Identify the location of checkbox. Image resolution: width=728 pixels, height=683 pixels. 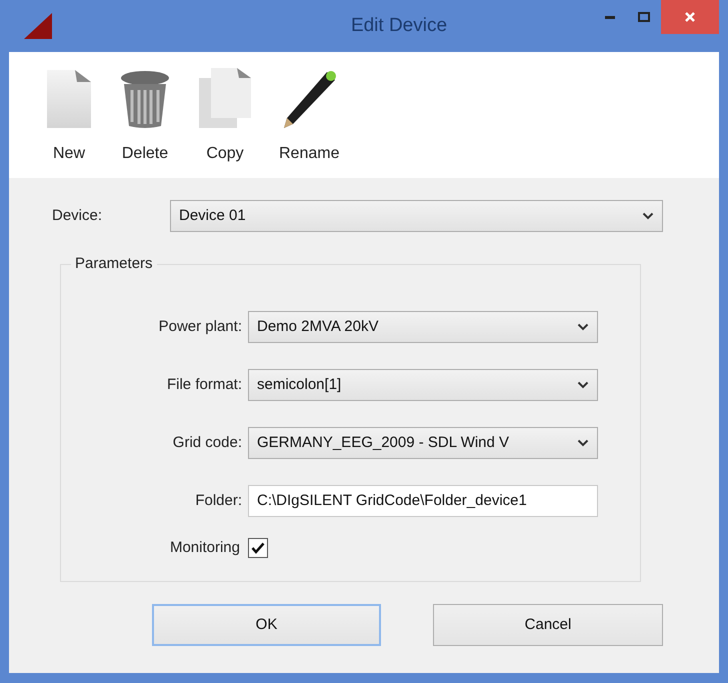
(258, 548).